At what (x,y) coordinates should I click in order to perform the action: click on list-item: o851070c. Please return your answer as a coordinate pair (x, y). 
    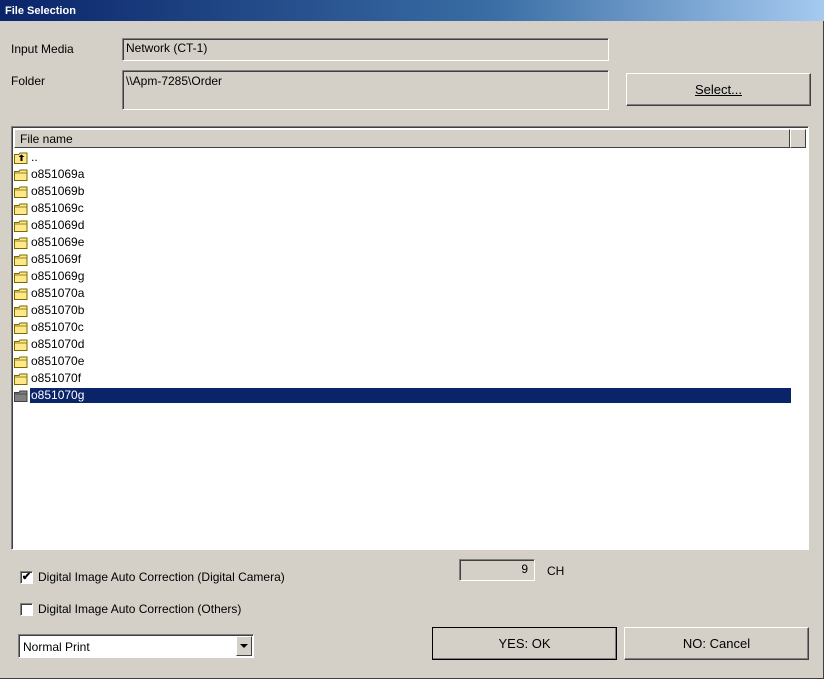
    Looking at the image, I should click on (402, 327).